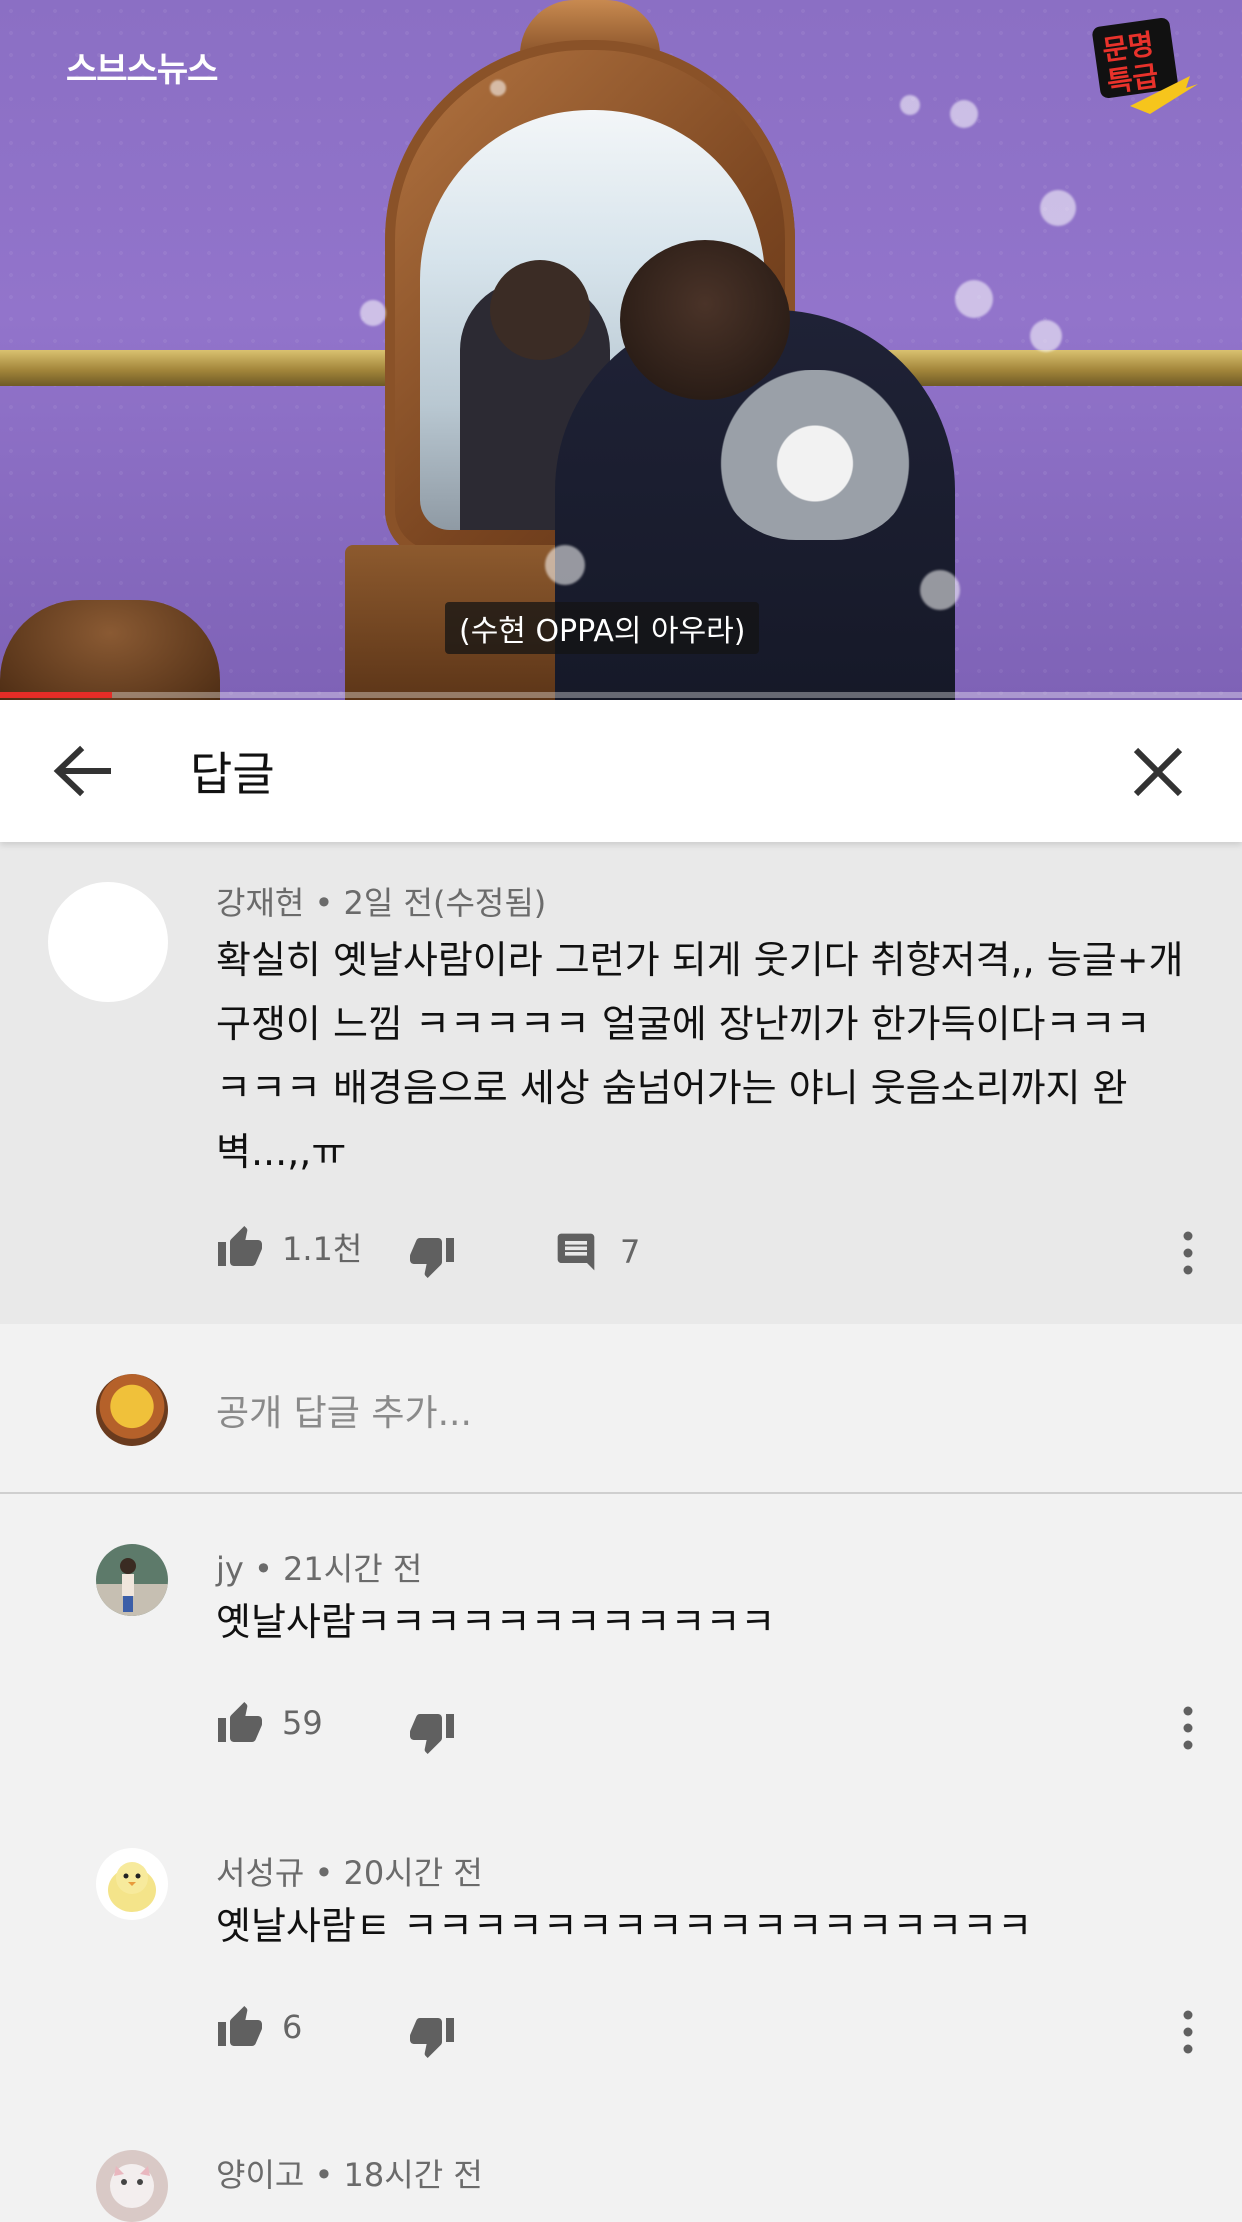 This screenshot has height=2222, width=1242. I want to click on reply-count: 7, so click(630, 1252).